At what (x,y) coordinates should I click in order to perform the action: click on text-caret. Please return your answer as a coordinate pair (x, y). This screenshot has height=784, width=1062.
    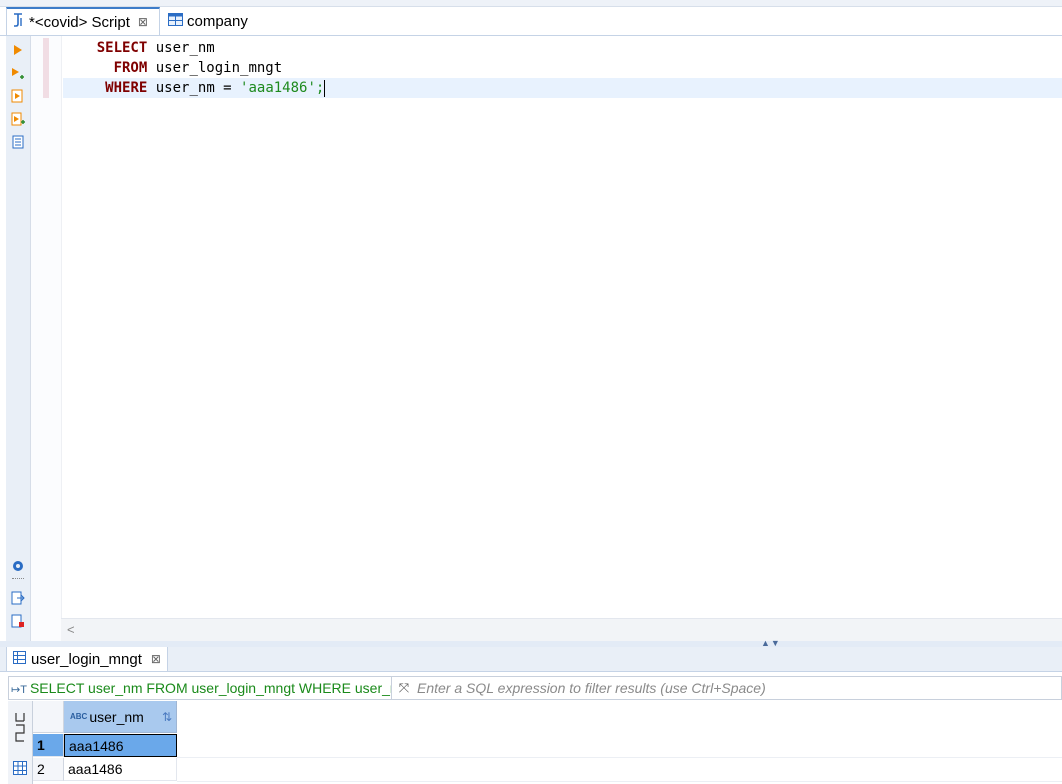
    Looking at the image, I should click on (325, 88).